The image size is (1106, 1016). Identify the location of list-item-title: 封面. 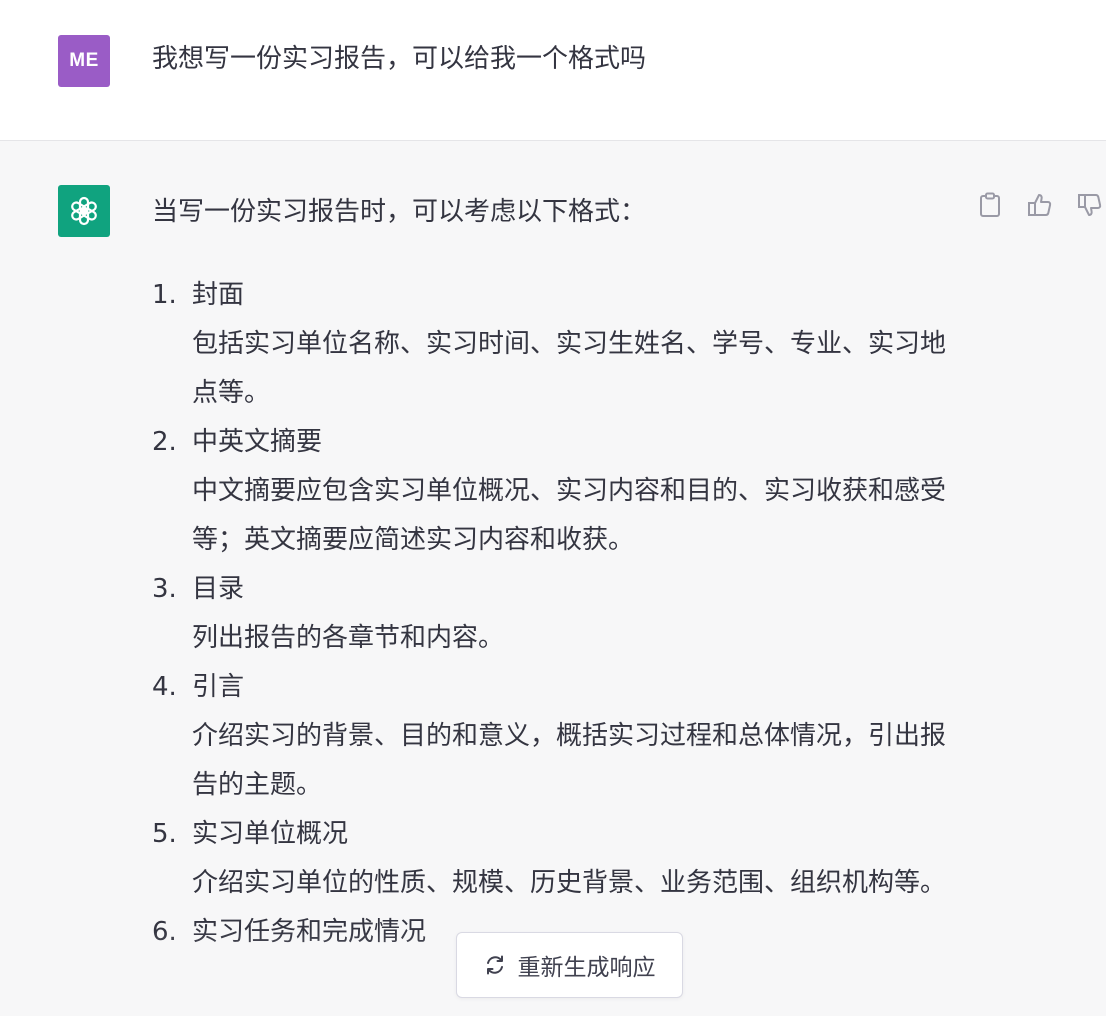
(218, 295).